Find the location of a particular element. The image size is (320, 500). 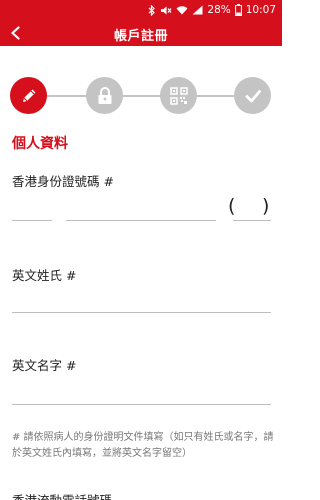

app-bar: 帳戶註冊 is located at coordinates (141, 33).